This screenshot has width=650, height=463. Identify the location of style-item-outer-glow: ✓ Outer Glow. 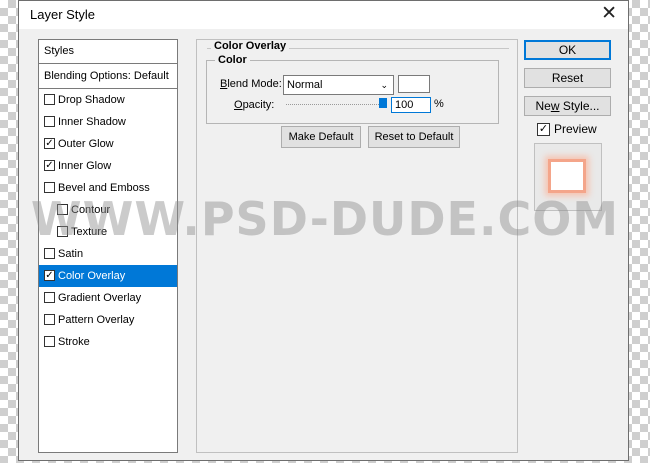
(108, 144).